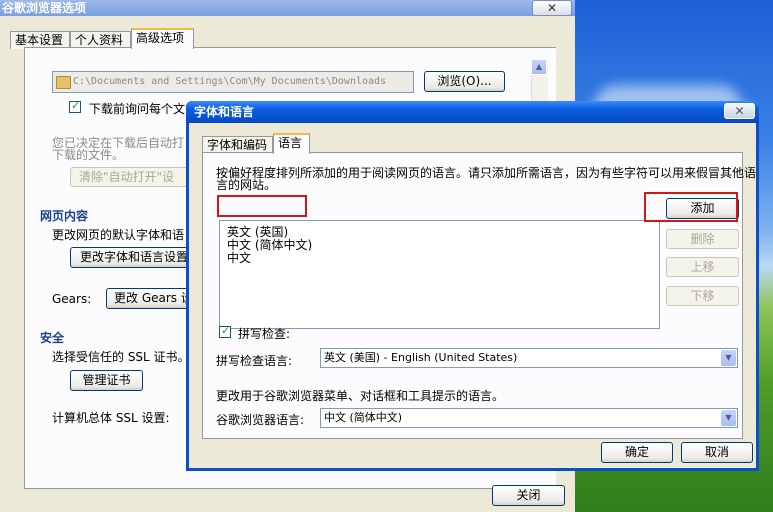 This screenshot has width=773, height=512. What do you see at coordinates (64, 216) in the screenshot?
I see `web-content-heading: 网页内容` at bounding box center [64, 216].